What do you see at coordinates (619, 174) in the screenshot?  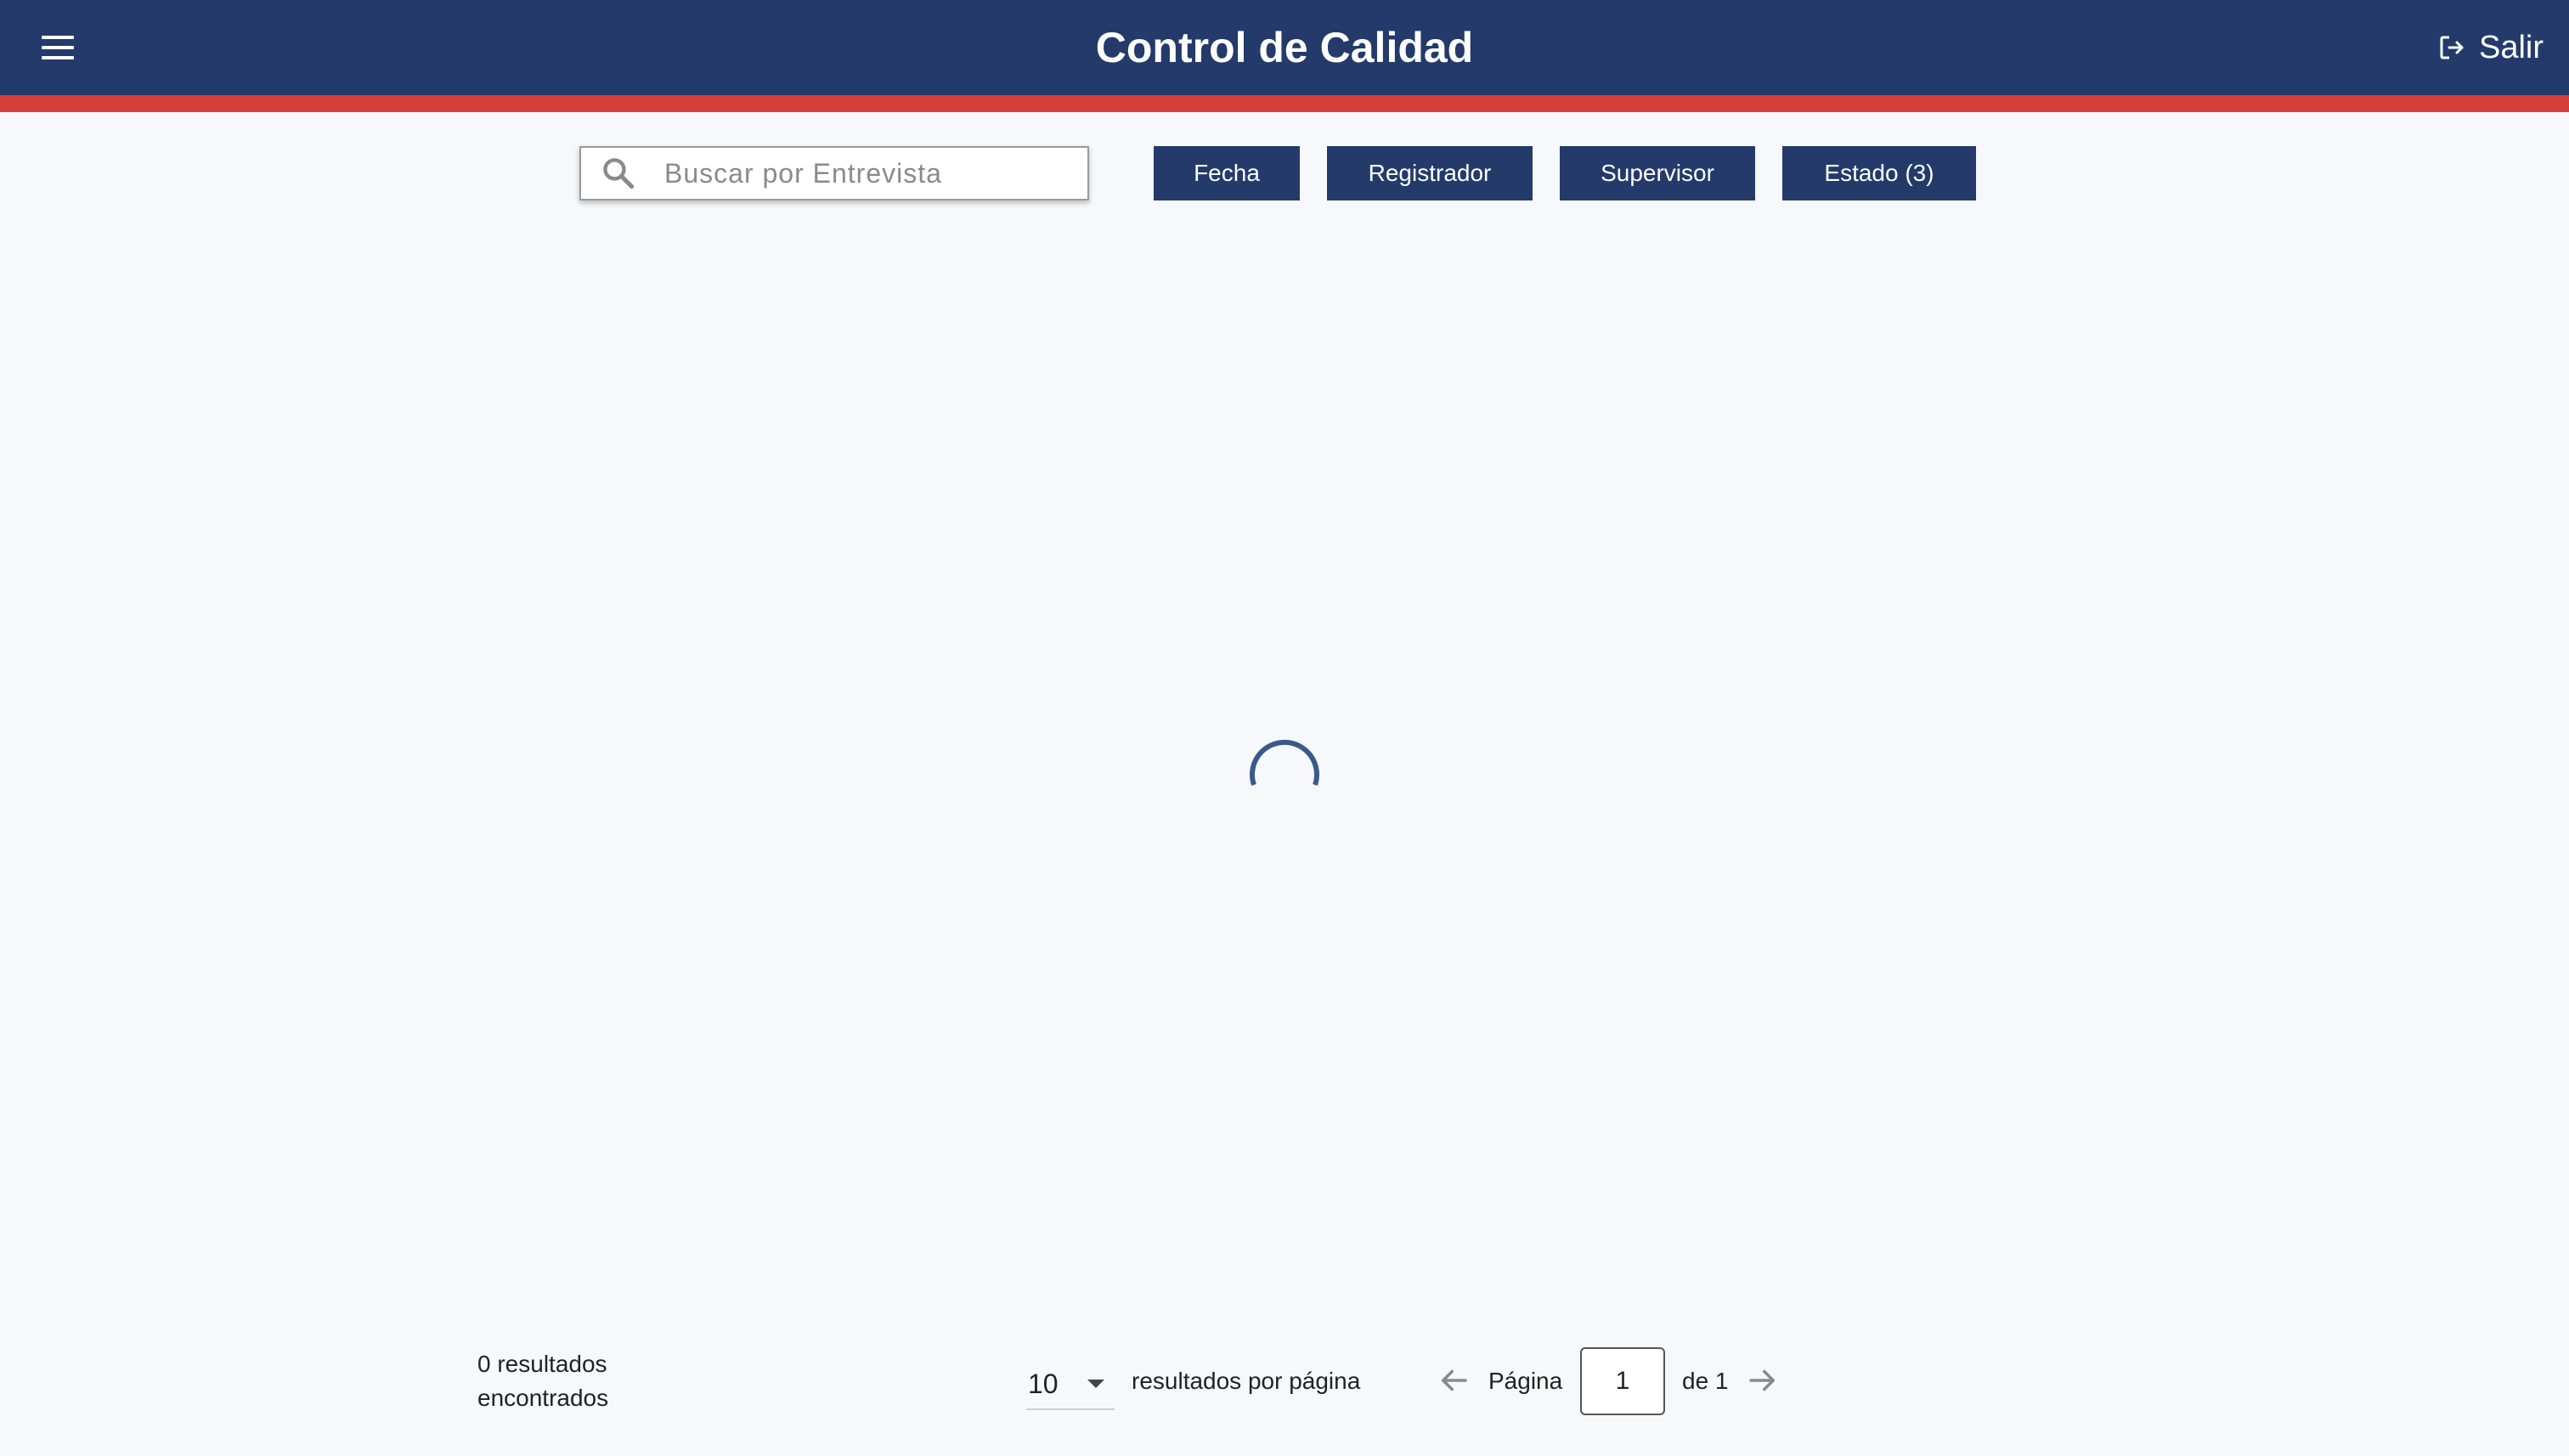 I see `search-icon` at bounding box center [619, 174].